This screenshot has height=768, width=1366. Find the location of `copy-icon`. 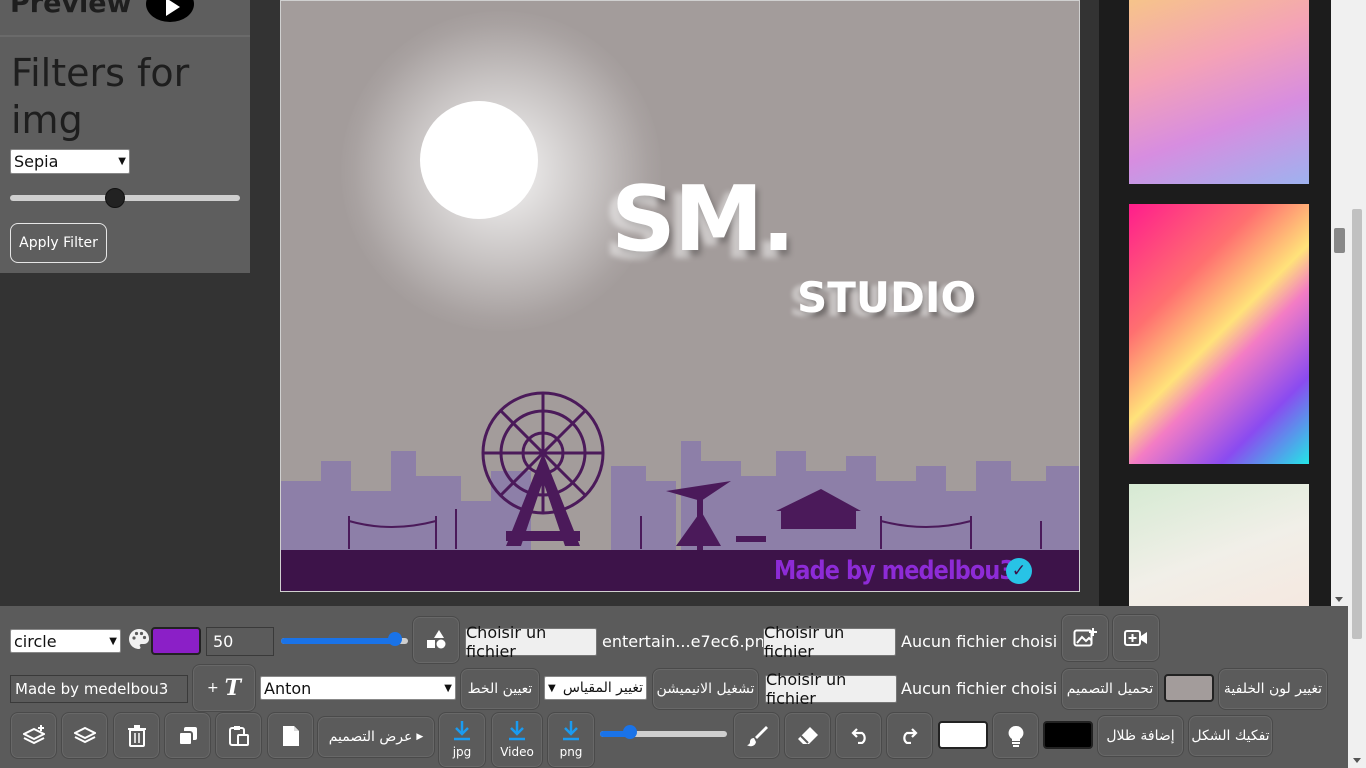

copy-icon is located at coordinates (187, 736).